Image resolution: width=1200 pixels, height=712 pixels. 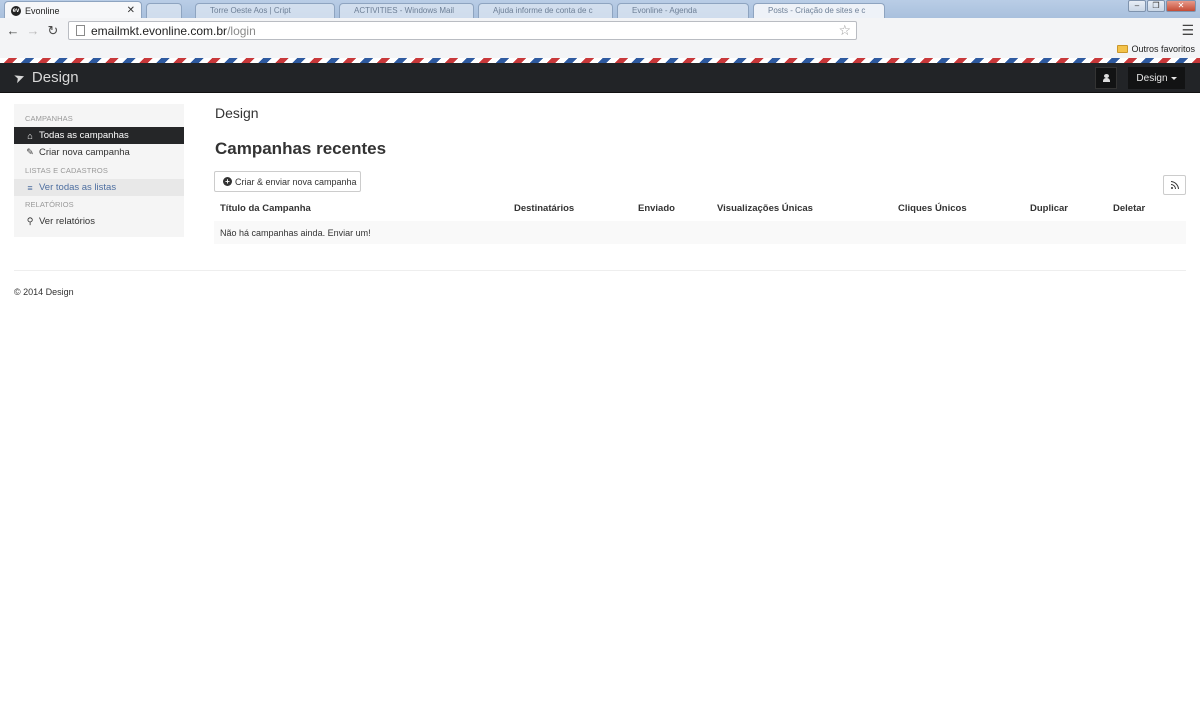 I want to click on column-header-unique-clicks: Cliques Únicos, so click(x=932, y=208).